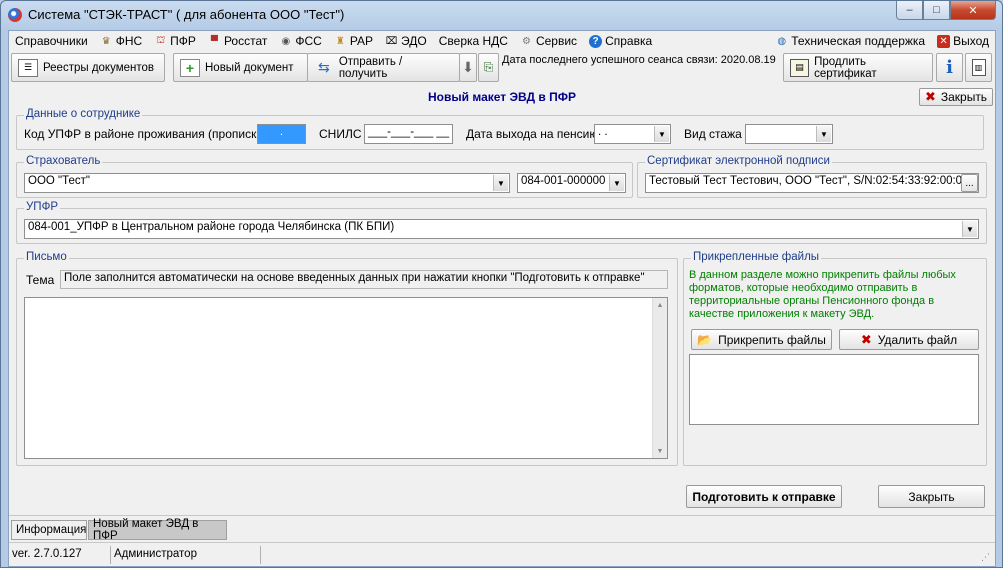  What do you see at coordinates (408, 134) in the screenshot?
I see `snils-input: ___-___-___ __` at bounding box center [408, 134].